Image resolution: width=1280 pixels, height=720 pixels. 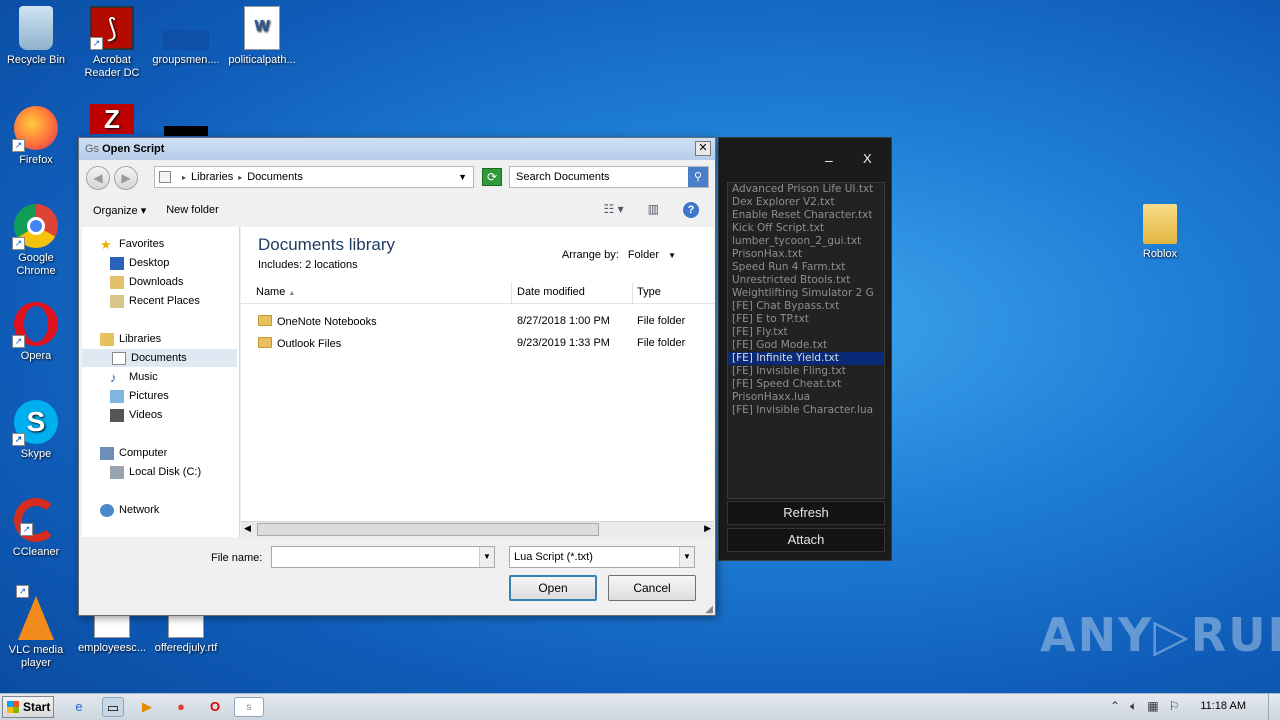 I want to click on view-options-icon: ☷ ▾, so click(x=614, y=210).